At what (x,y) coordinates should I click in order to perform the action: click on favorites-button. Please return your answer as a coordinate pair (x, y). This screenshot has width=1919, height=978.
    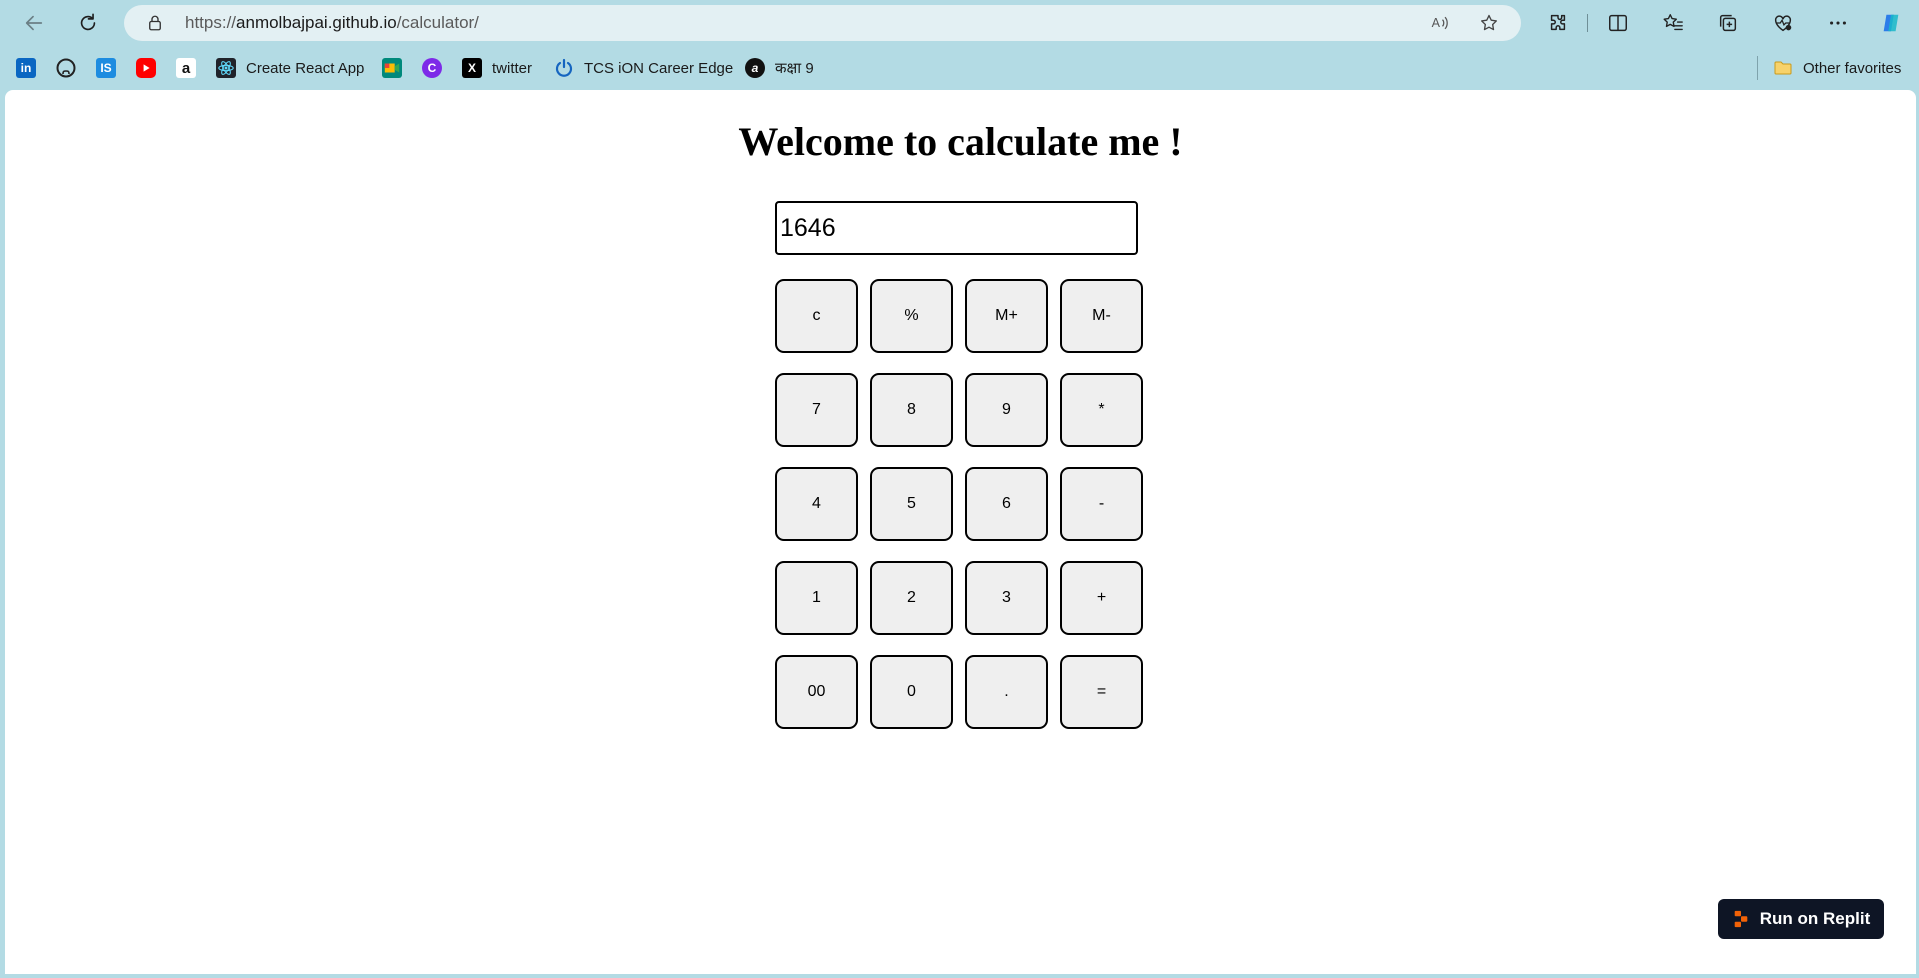
    Looking at the image, I should click on (1673, 23).